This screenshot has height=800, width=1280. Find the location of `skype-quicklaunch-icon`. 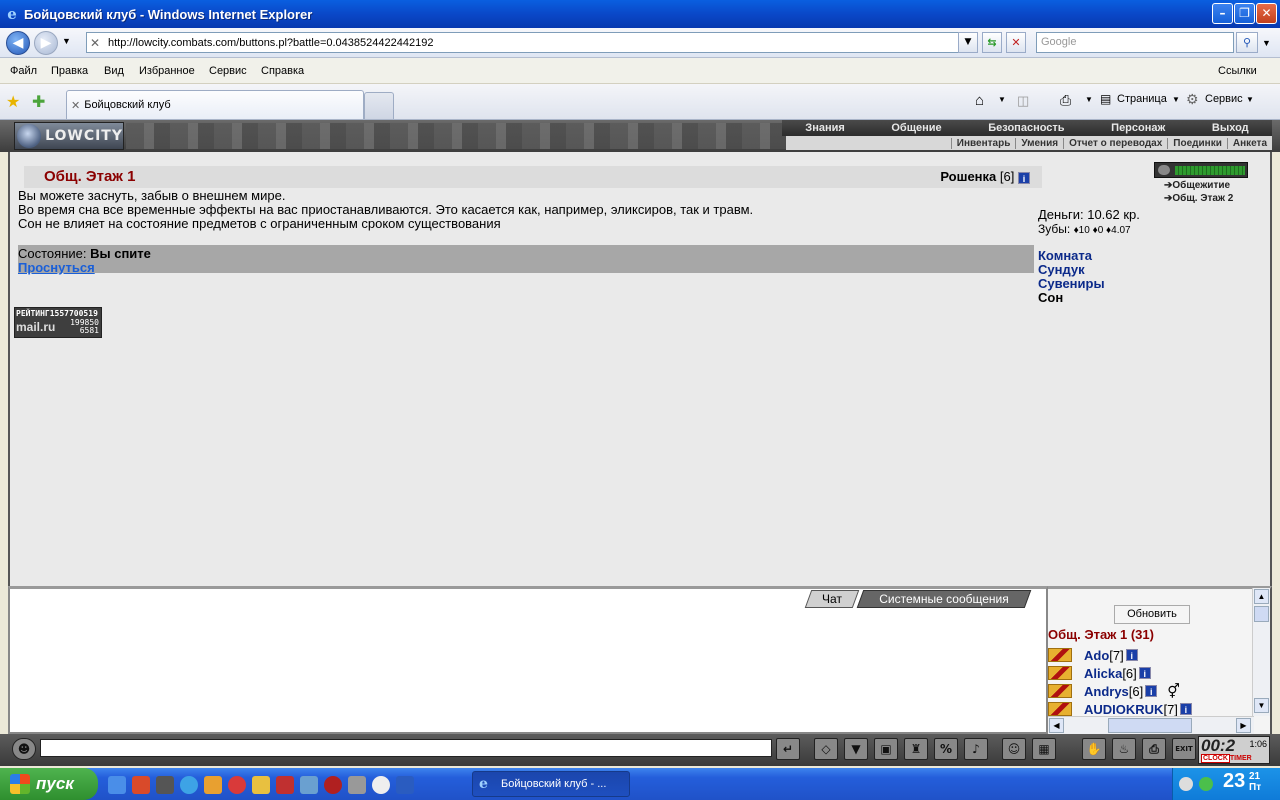

skype-quicklaunch-icon is located at coordinates (189, 785).